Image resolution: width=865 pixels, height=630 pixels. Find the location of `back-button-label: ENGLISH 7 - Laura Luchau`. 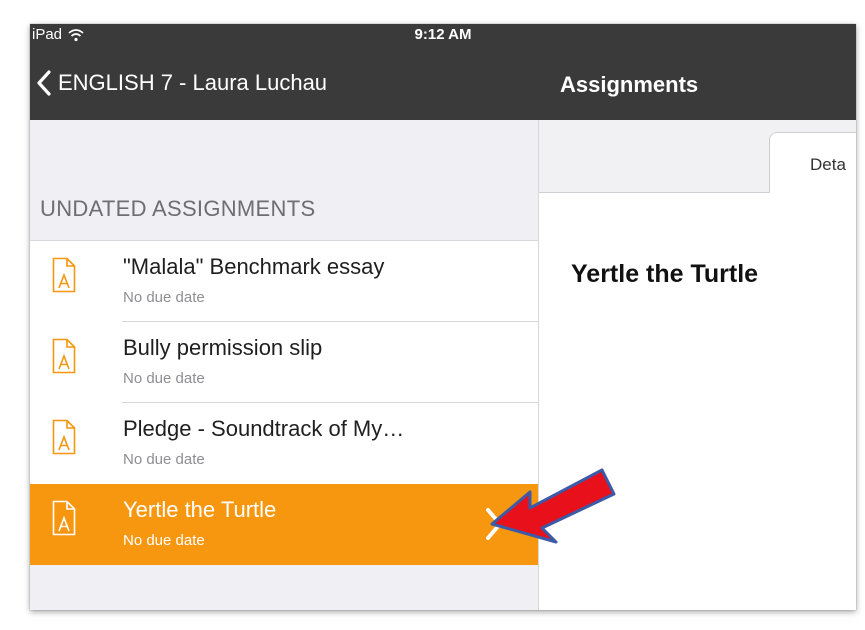

back-button-label: ENGLISH 7 - Laura Luchau is located at coordinates (193, 82).